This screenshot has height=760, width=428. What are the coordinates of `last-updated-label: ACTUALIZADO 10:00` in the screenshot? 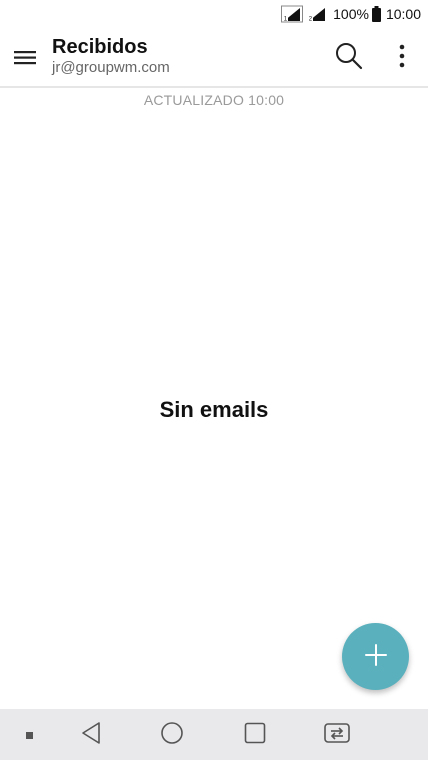 It's located at (214, 100).